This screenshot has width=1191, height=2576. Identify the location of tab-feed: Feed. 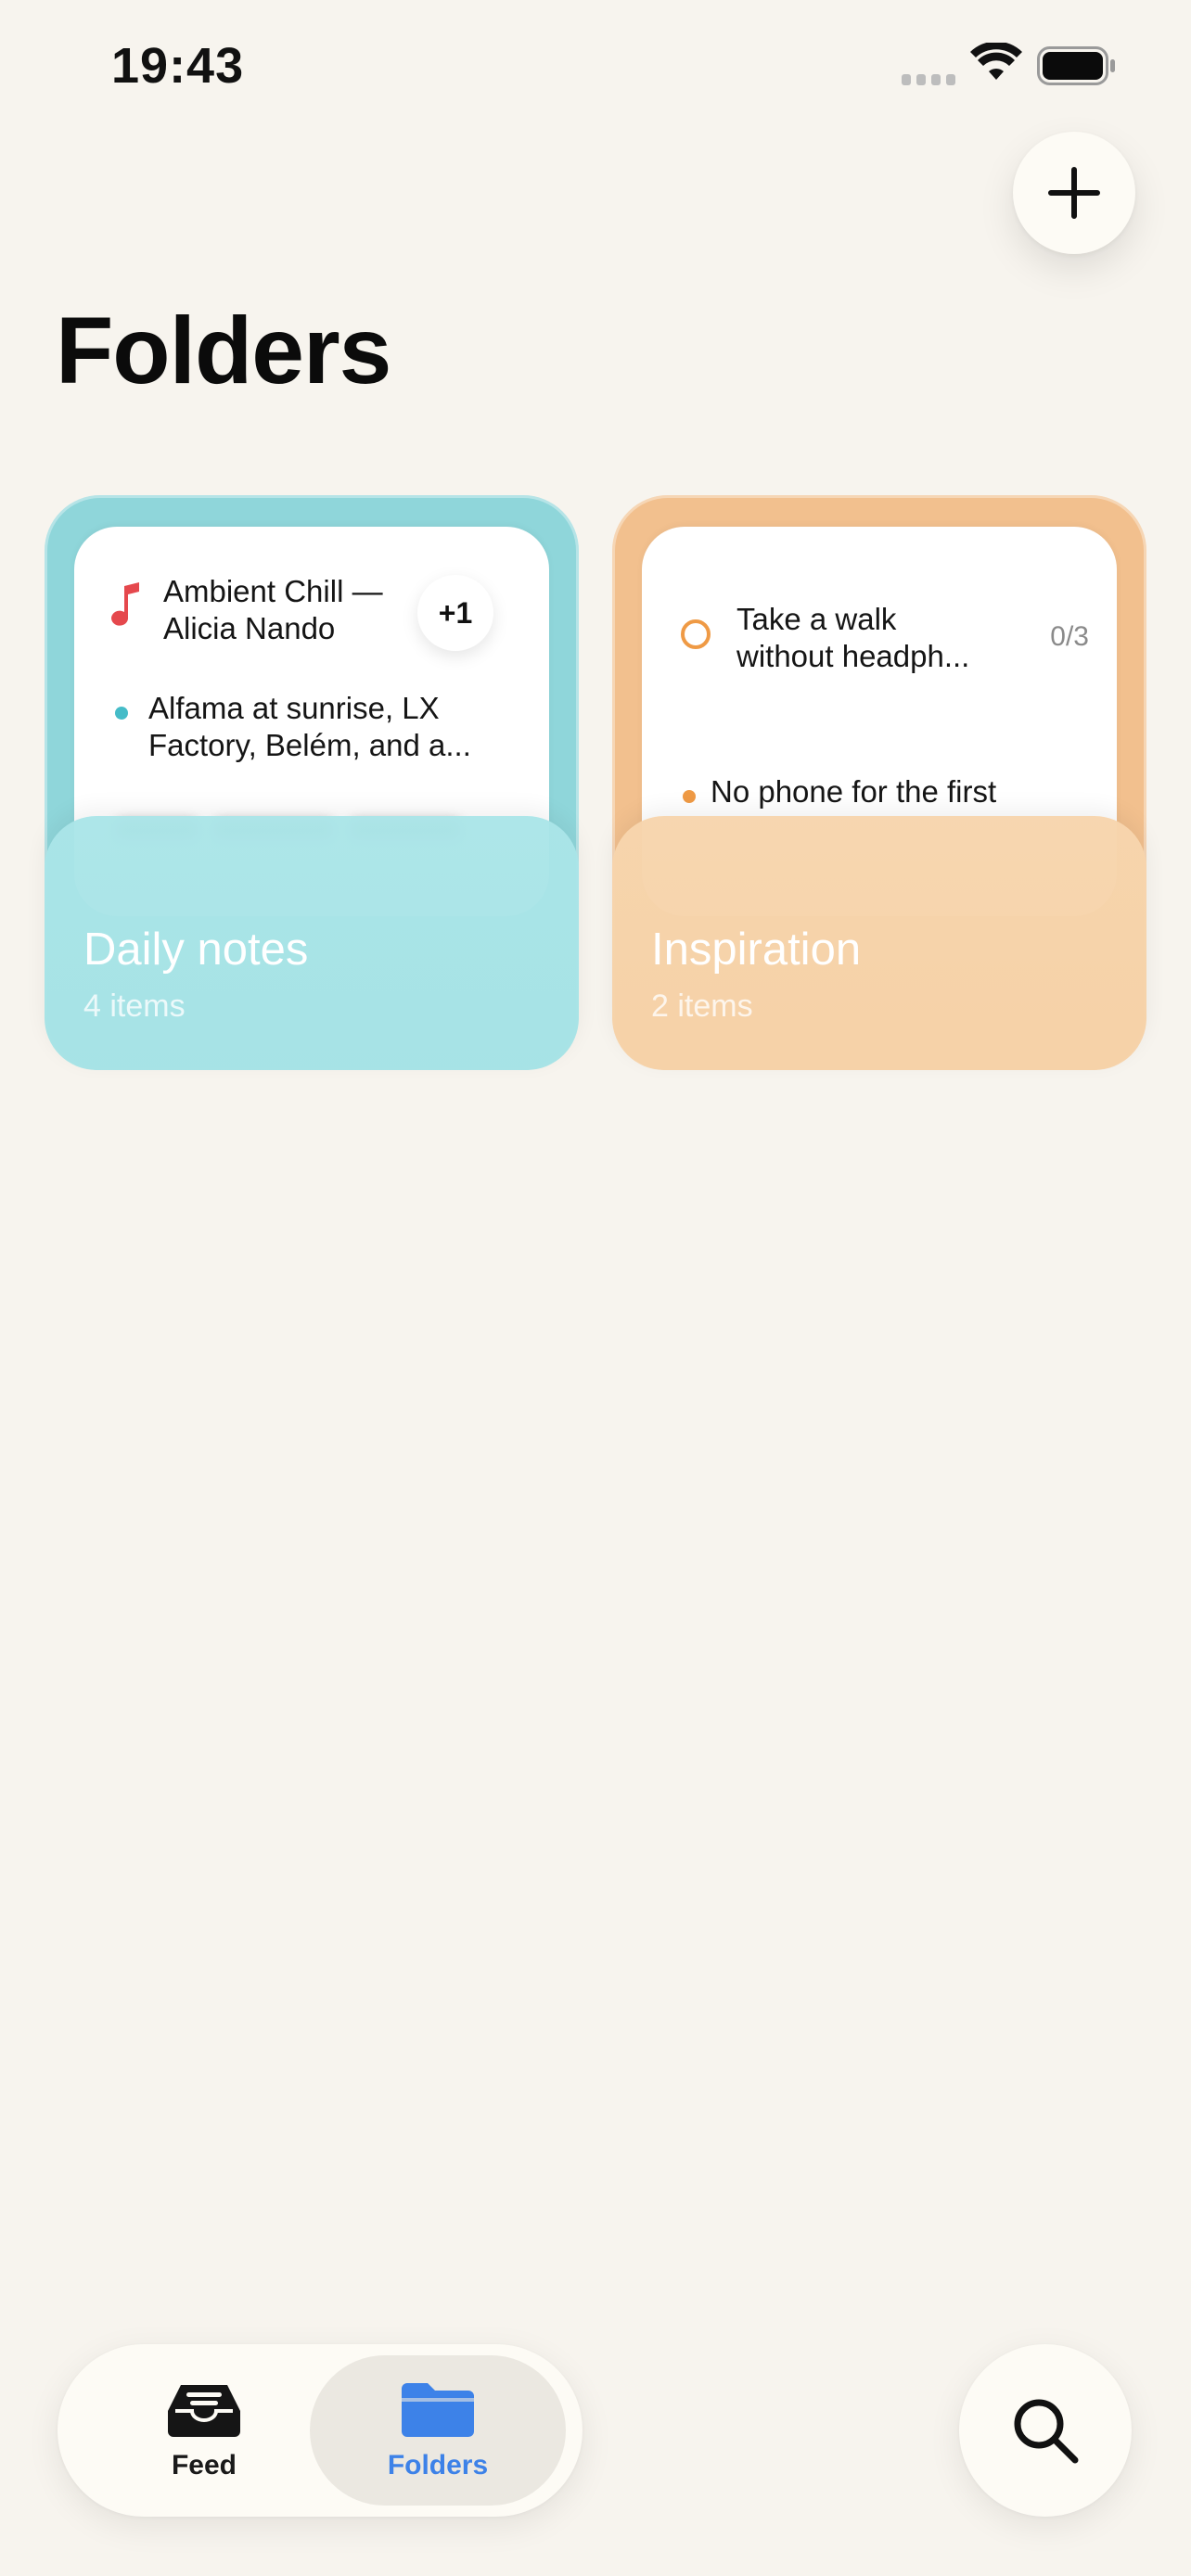
(204, 2431).